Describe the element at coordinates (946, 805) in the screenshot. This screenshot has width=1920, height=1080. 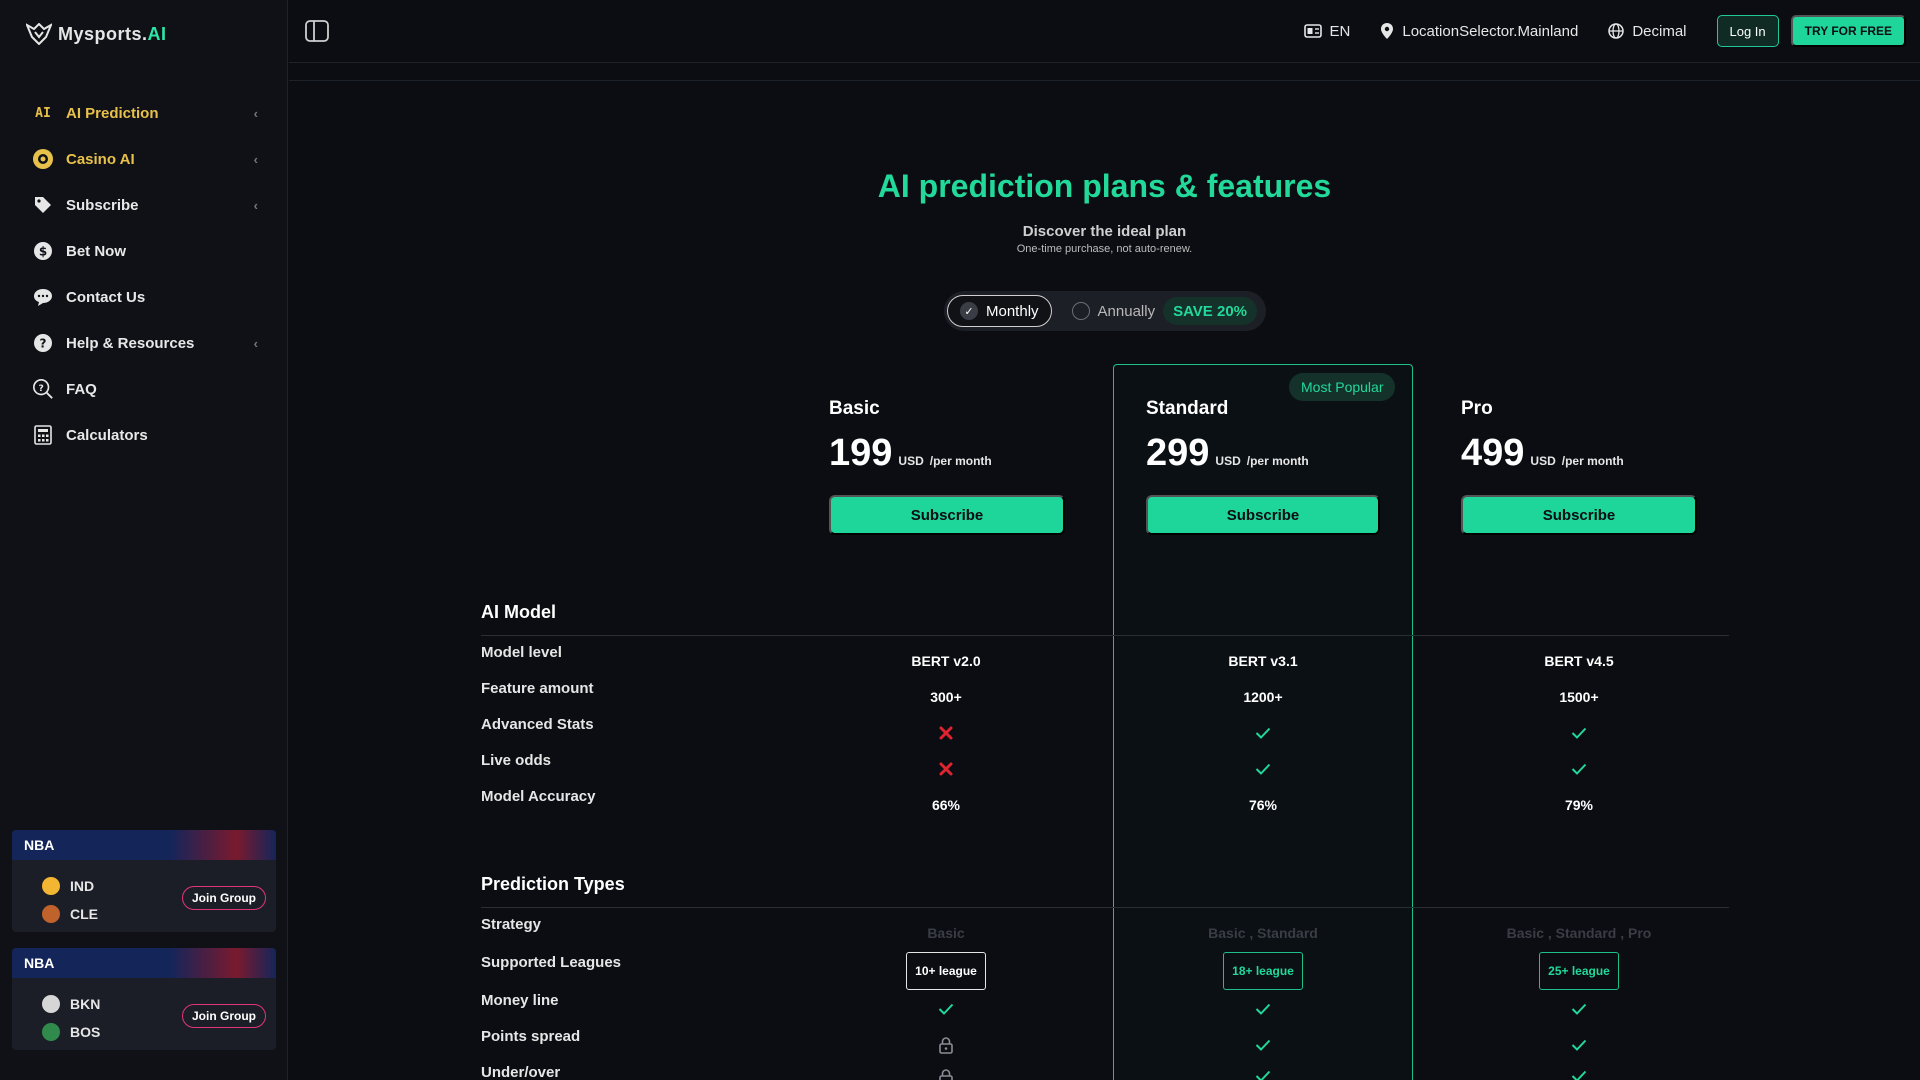
I see `feature-value: 66%` at that location.